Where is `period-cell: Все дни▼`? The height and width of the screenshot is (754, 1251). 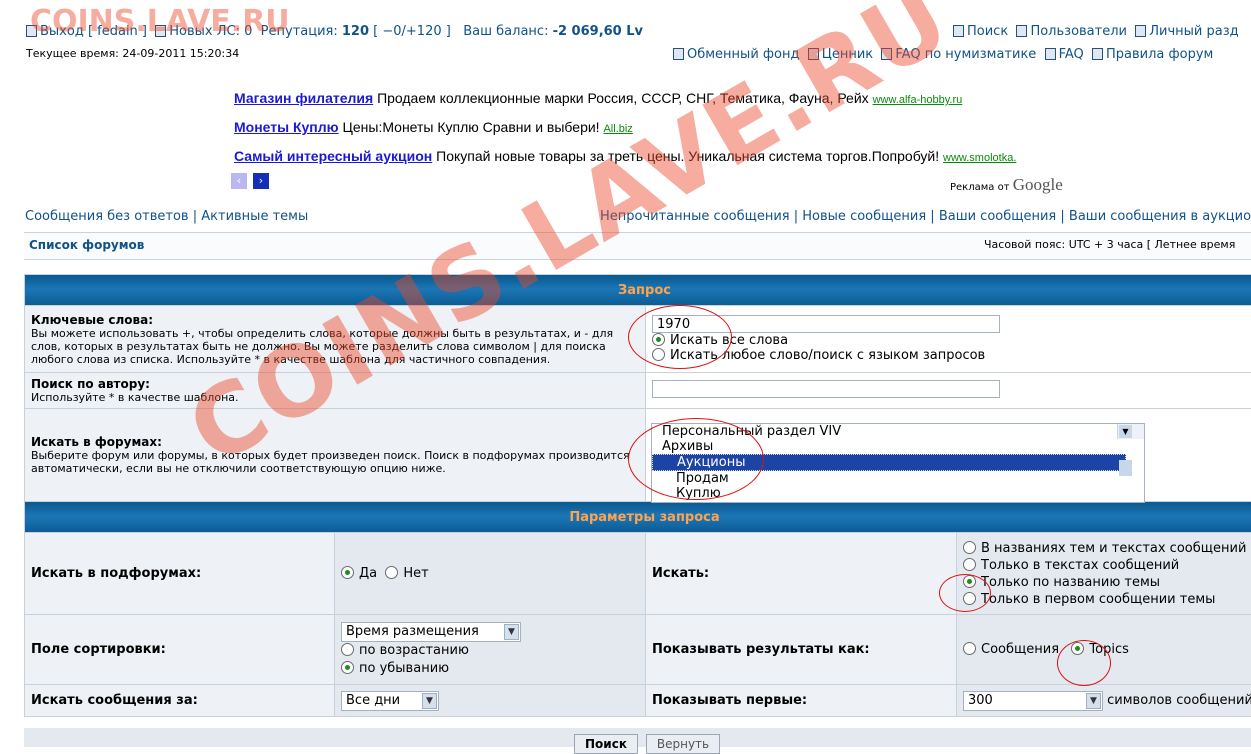
period-cell: Все дни▼ is located at coordinates (490, 701).